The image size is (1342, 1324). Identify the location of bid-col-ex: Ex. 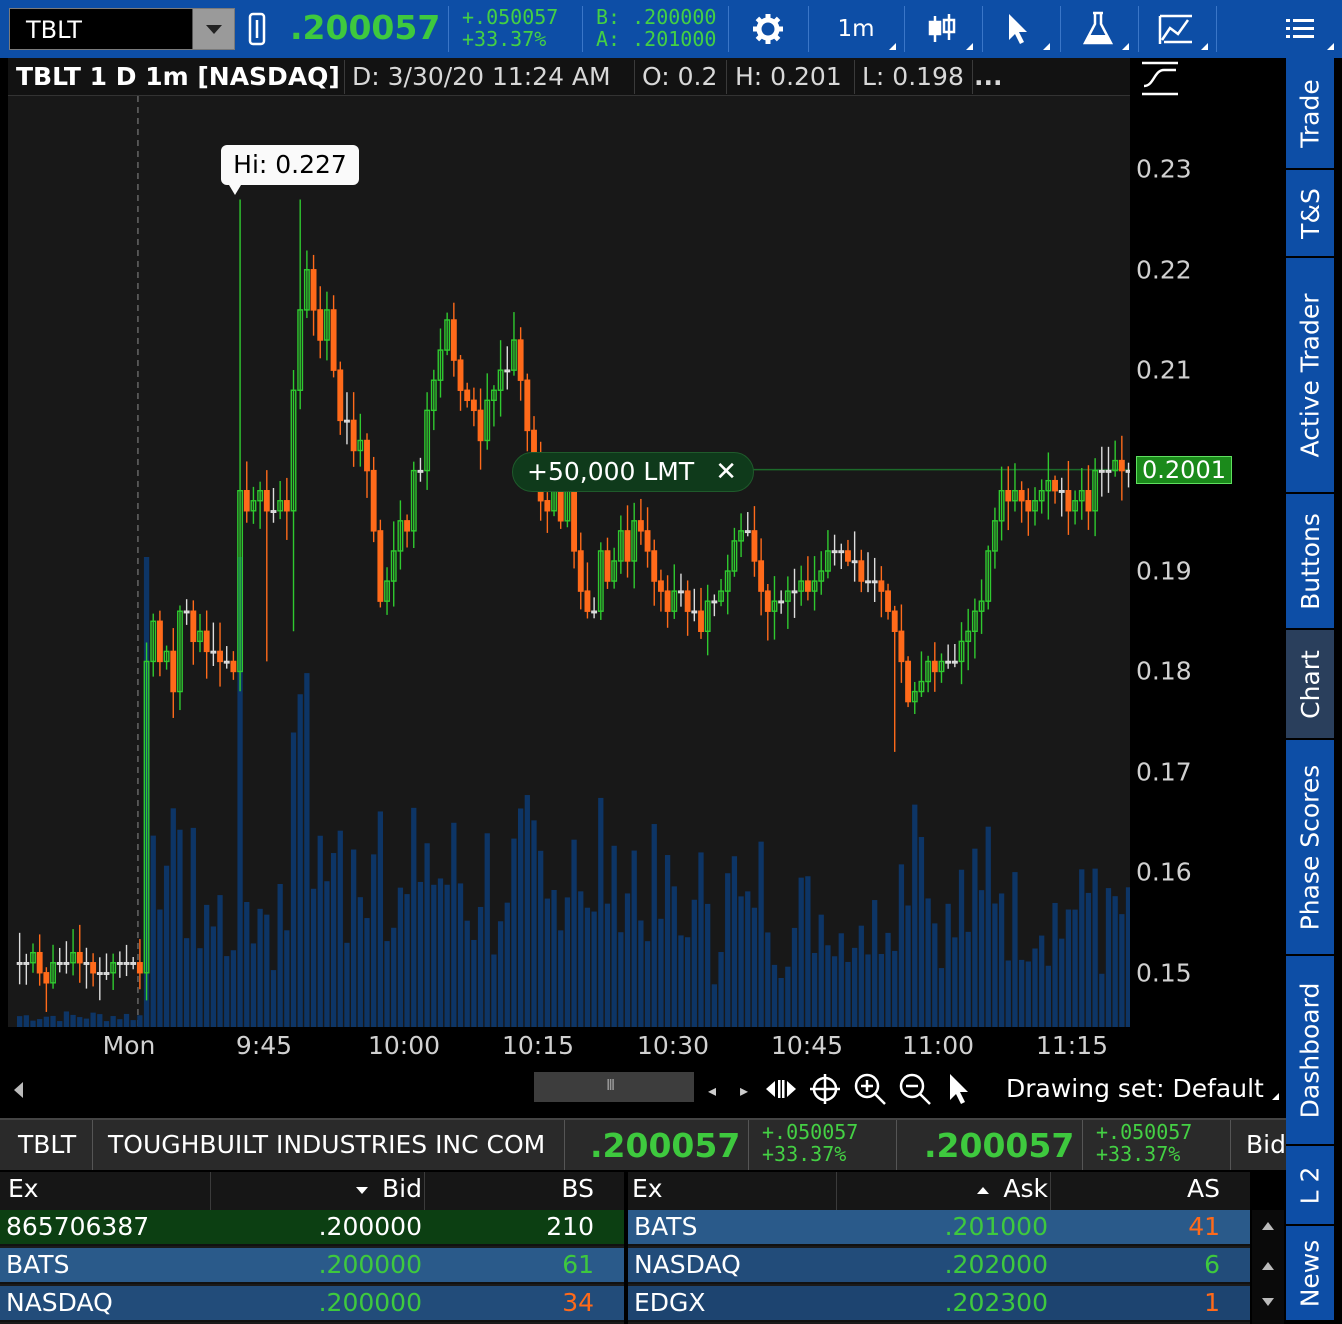
(23, 1188).